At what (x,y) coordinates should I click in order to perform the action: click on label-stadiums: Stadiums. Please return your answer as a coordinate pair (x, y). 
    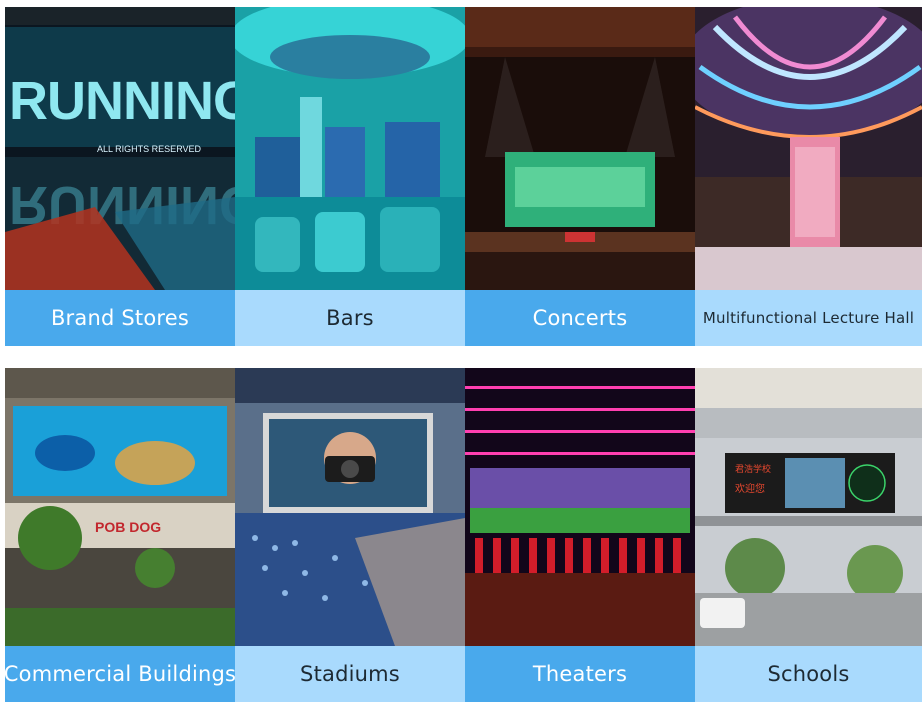
    Looking at the image, I should click on (350, 674).